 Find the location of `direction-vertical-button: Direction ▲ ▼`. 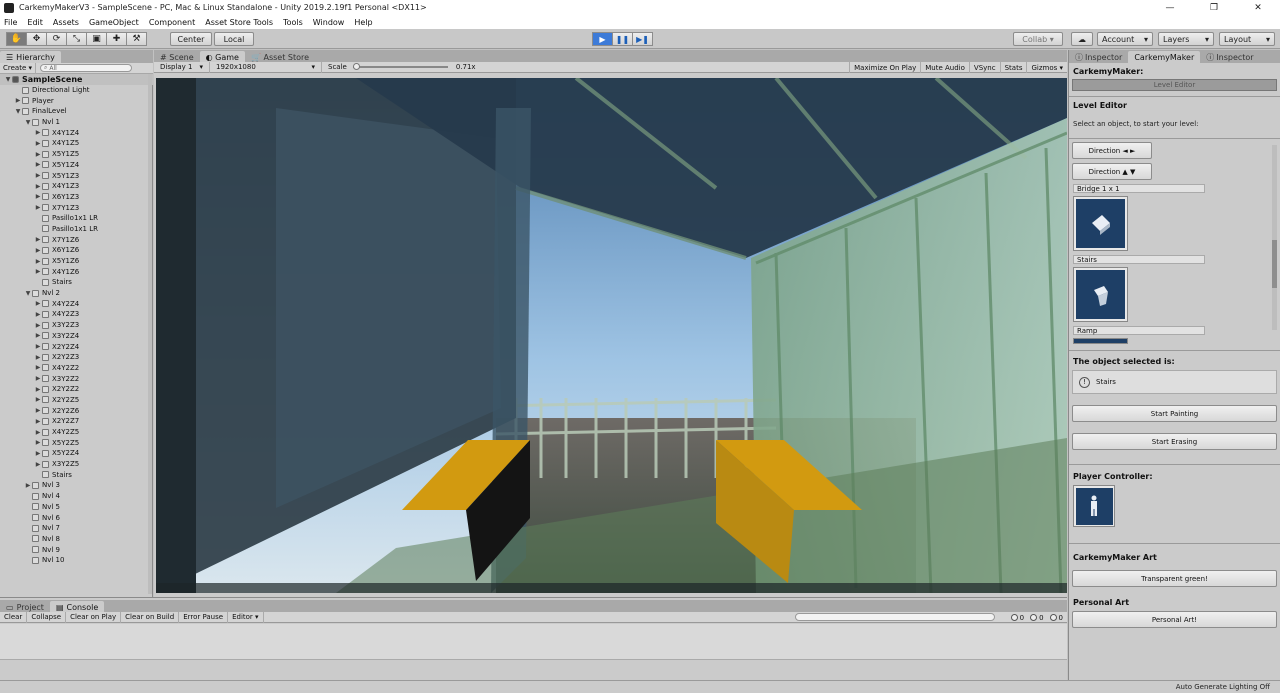

direction-vertical-button: Direction ▲ ▼ is located at coordinates (1112, 171).